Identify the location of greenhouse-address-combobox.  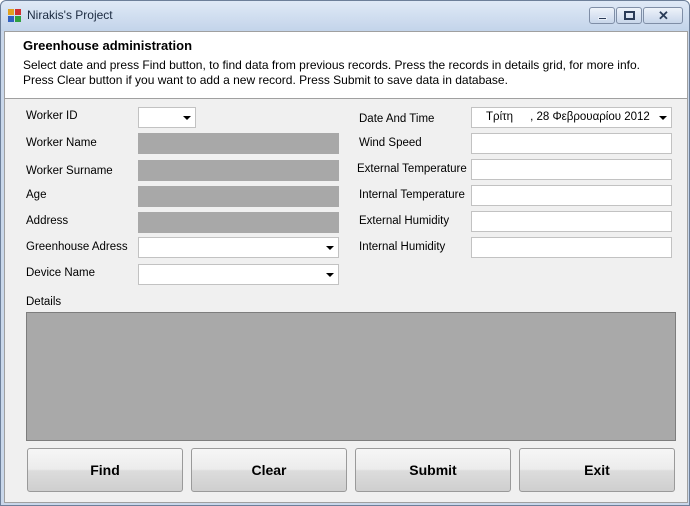
(238, 247).